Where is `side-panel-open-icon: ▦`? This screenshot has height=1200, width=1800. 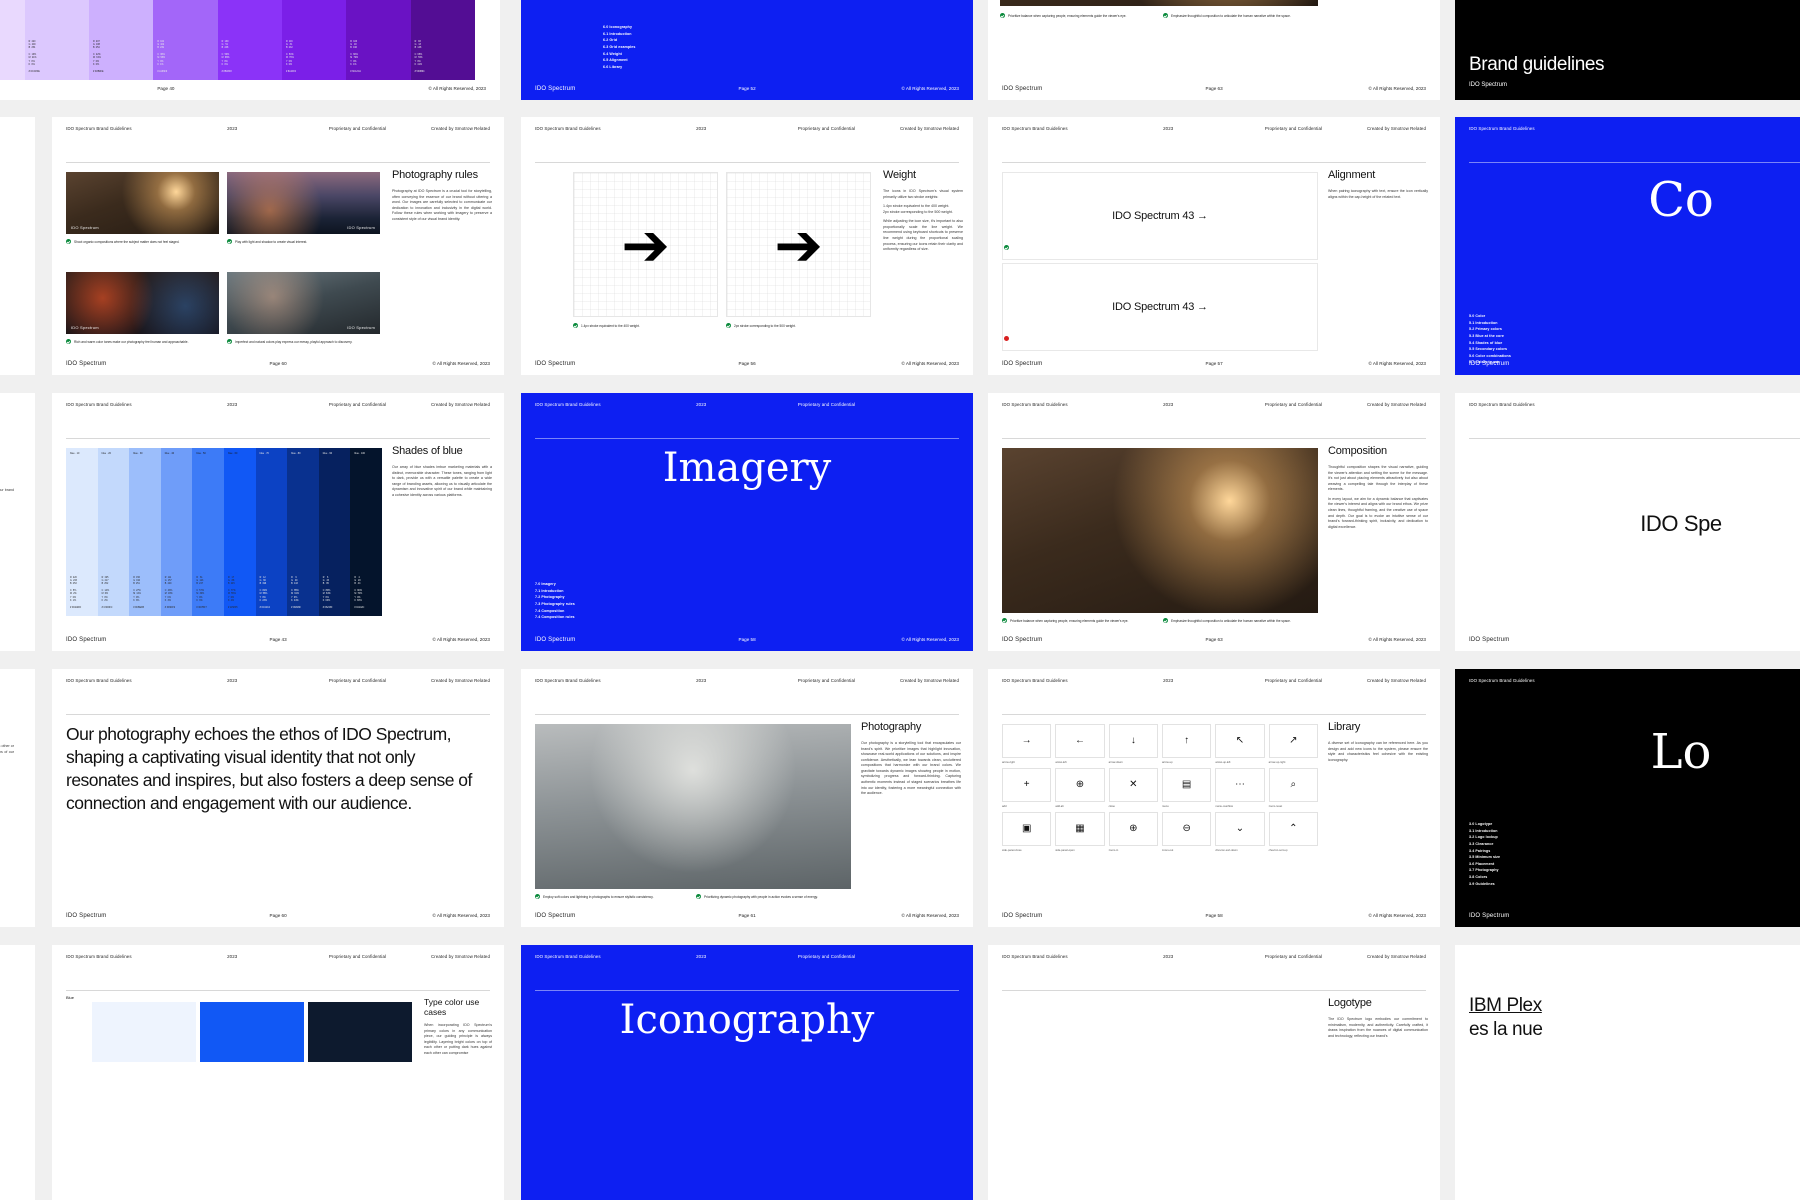 side-panel-open-icon: ▦ is located at coordinates (1080, 829).